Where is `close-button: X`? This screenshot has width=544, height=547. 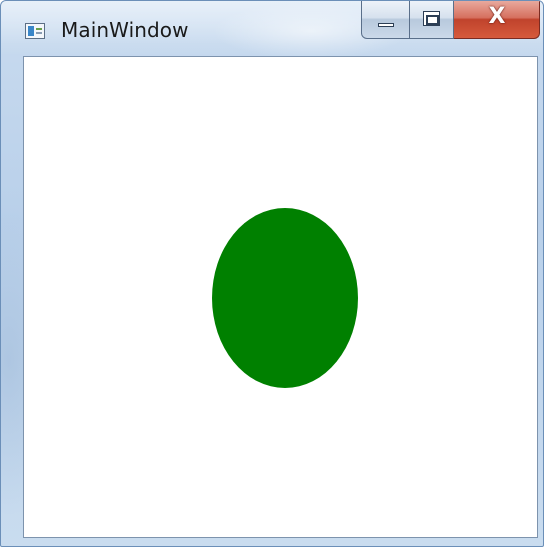 close-button: X is located at coordinates (497, 20).